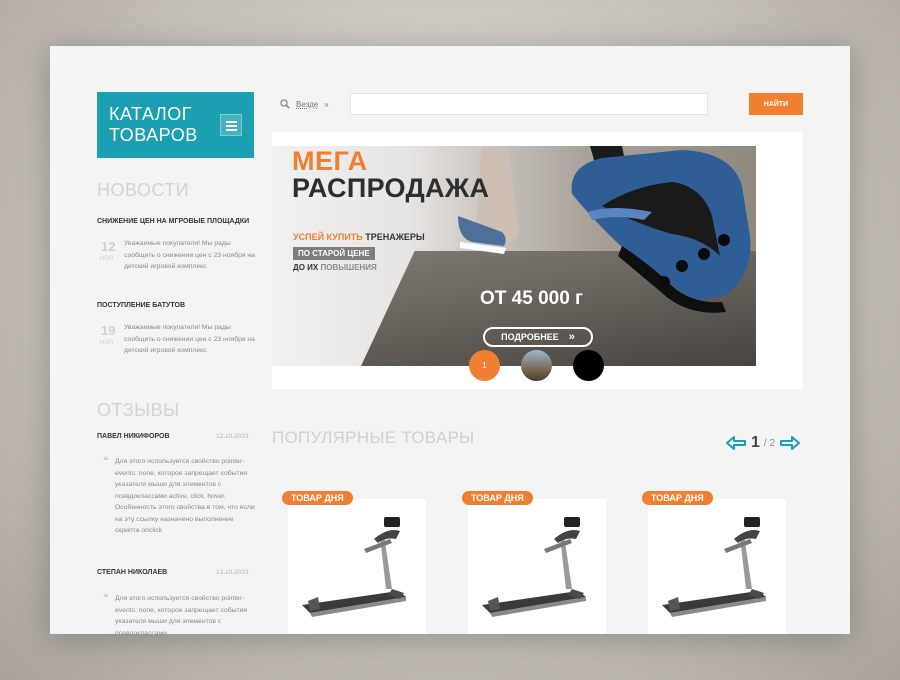 This screenshot has width=900, height=680. Describe the element at coordinates (108, 246) in the screenshot. I see `news-date-day: 12` at that location.